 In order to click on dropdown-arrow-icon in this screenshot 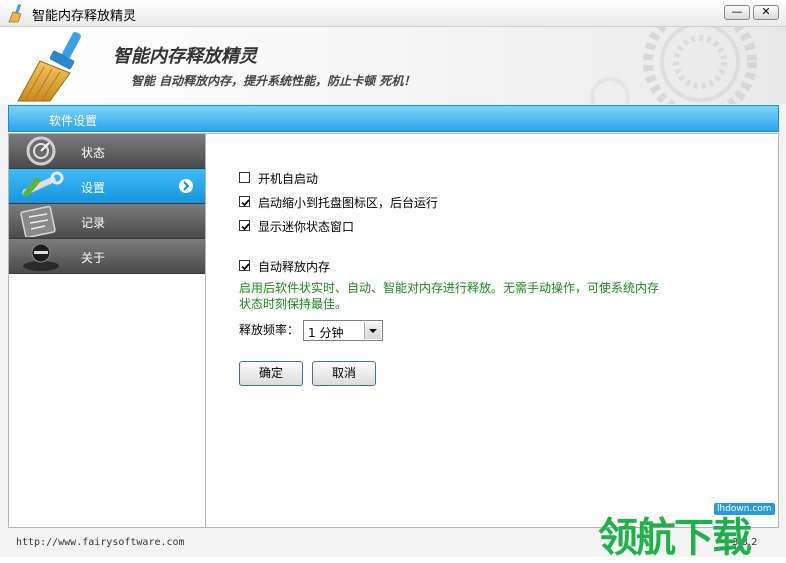, I will do `click(372, 330)`.